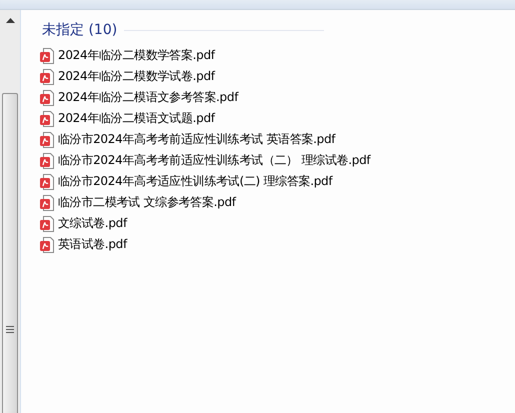 Image resolution: width=515 pixels, height=413 pixels. Describe the element at coordinates (195, 181) in the screenshot. I see `file-name: 临汾市2024年高考适应性训练考试(二) 理综答案.pdf` at that location.